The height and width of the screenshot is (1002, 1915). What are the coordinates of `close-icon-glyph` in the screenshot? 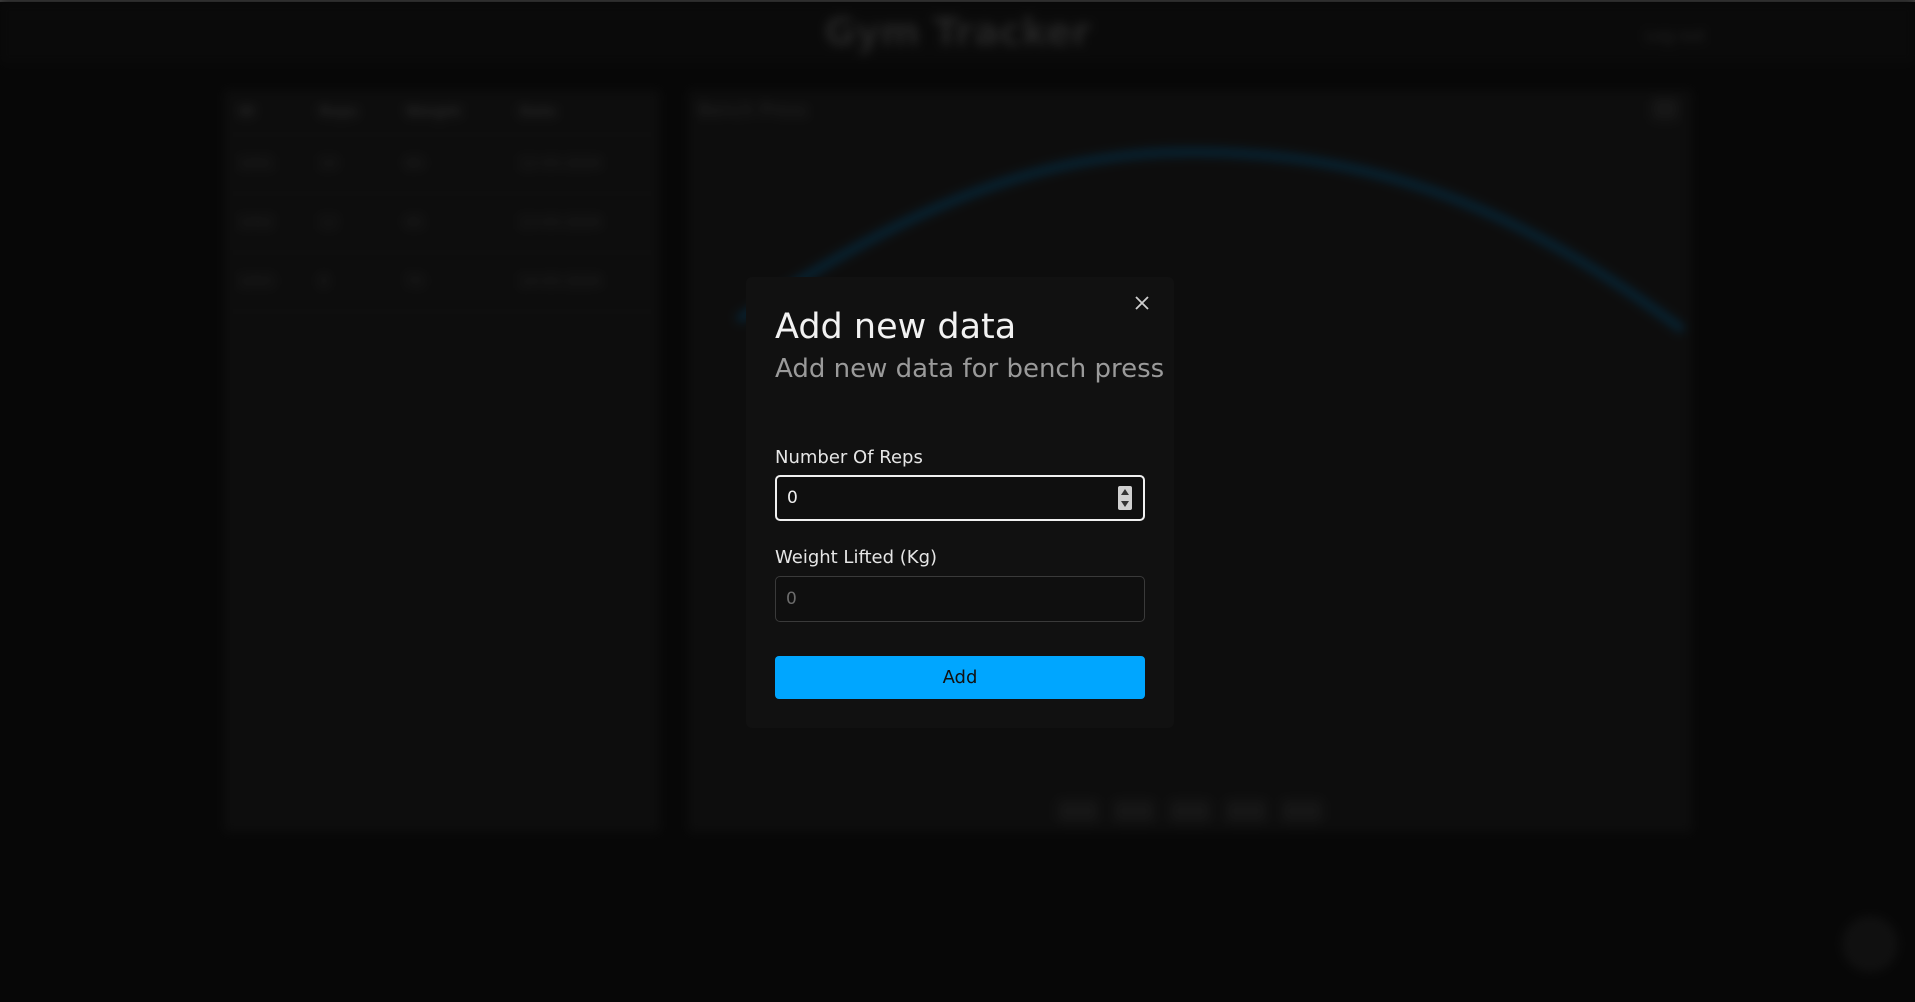 It's located at (1142, 303).